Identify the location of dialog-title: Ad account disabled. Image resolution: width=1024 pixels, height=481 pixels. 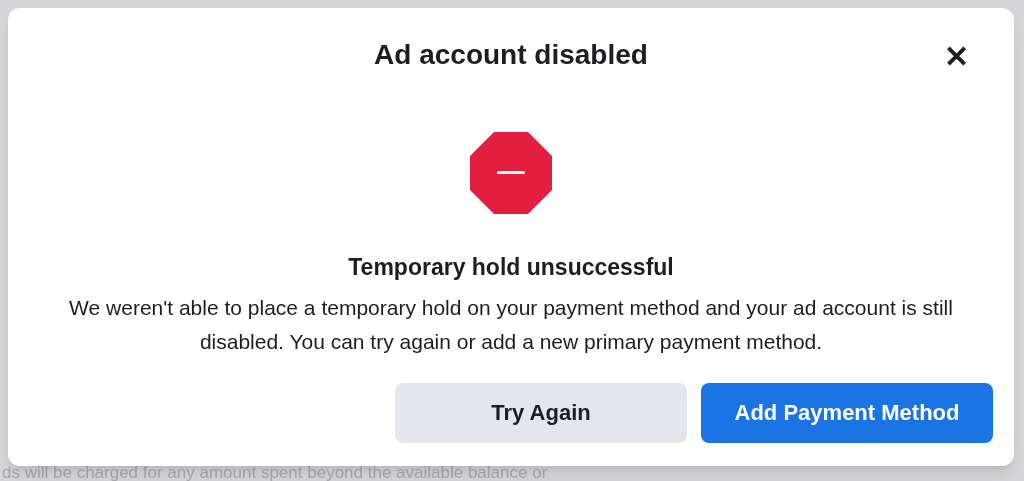
(511, 55).